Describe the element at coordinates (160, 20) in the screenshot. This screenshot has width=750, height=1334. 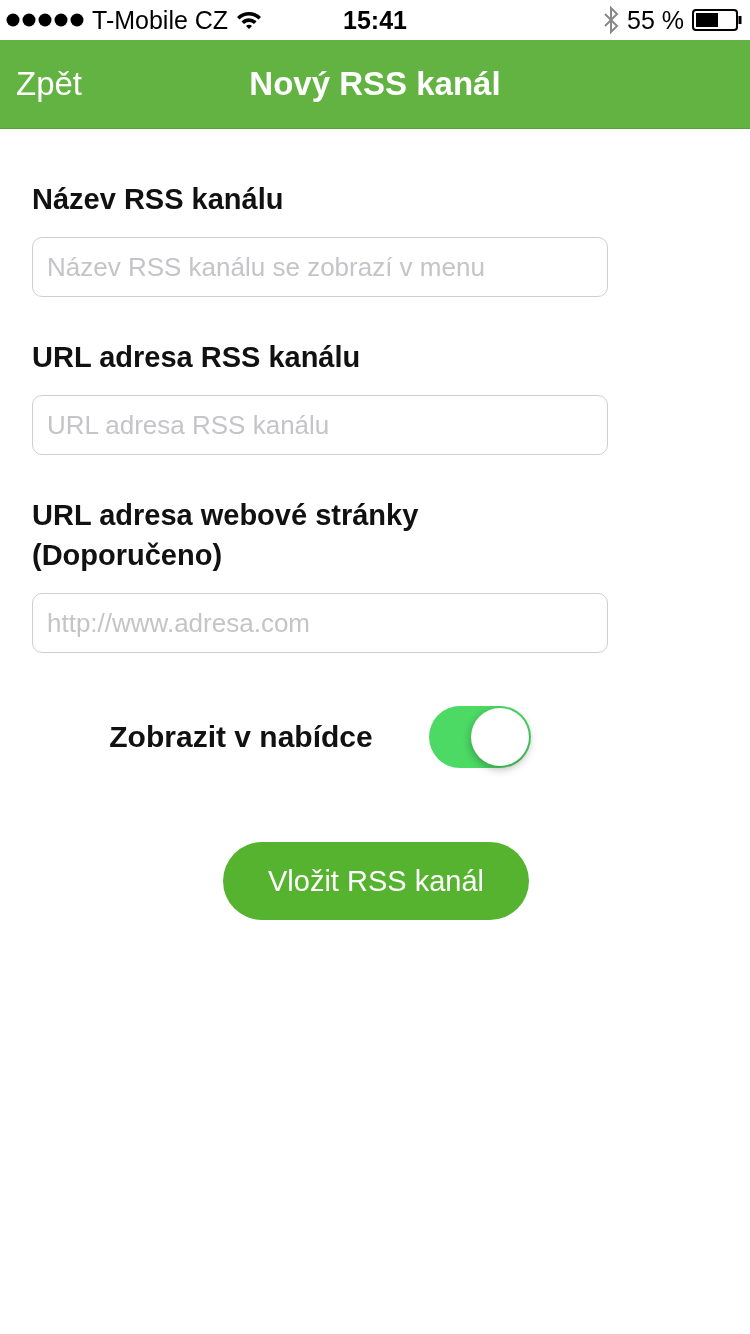
I see `carrier-name: T-Mobile CZ` at that location.